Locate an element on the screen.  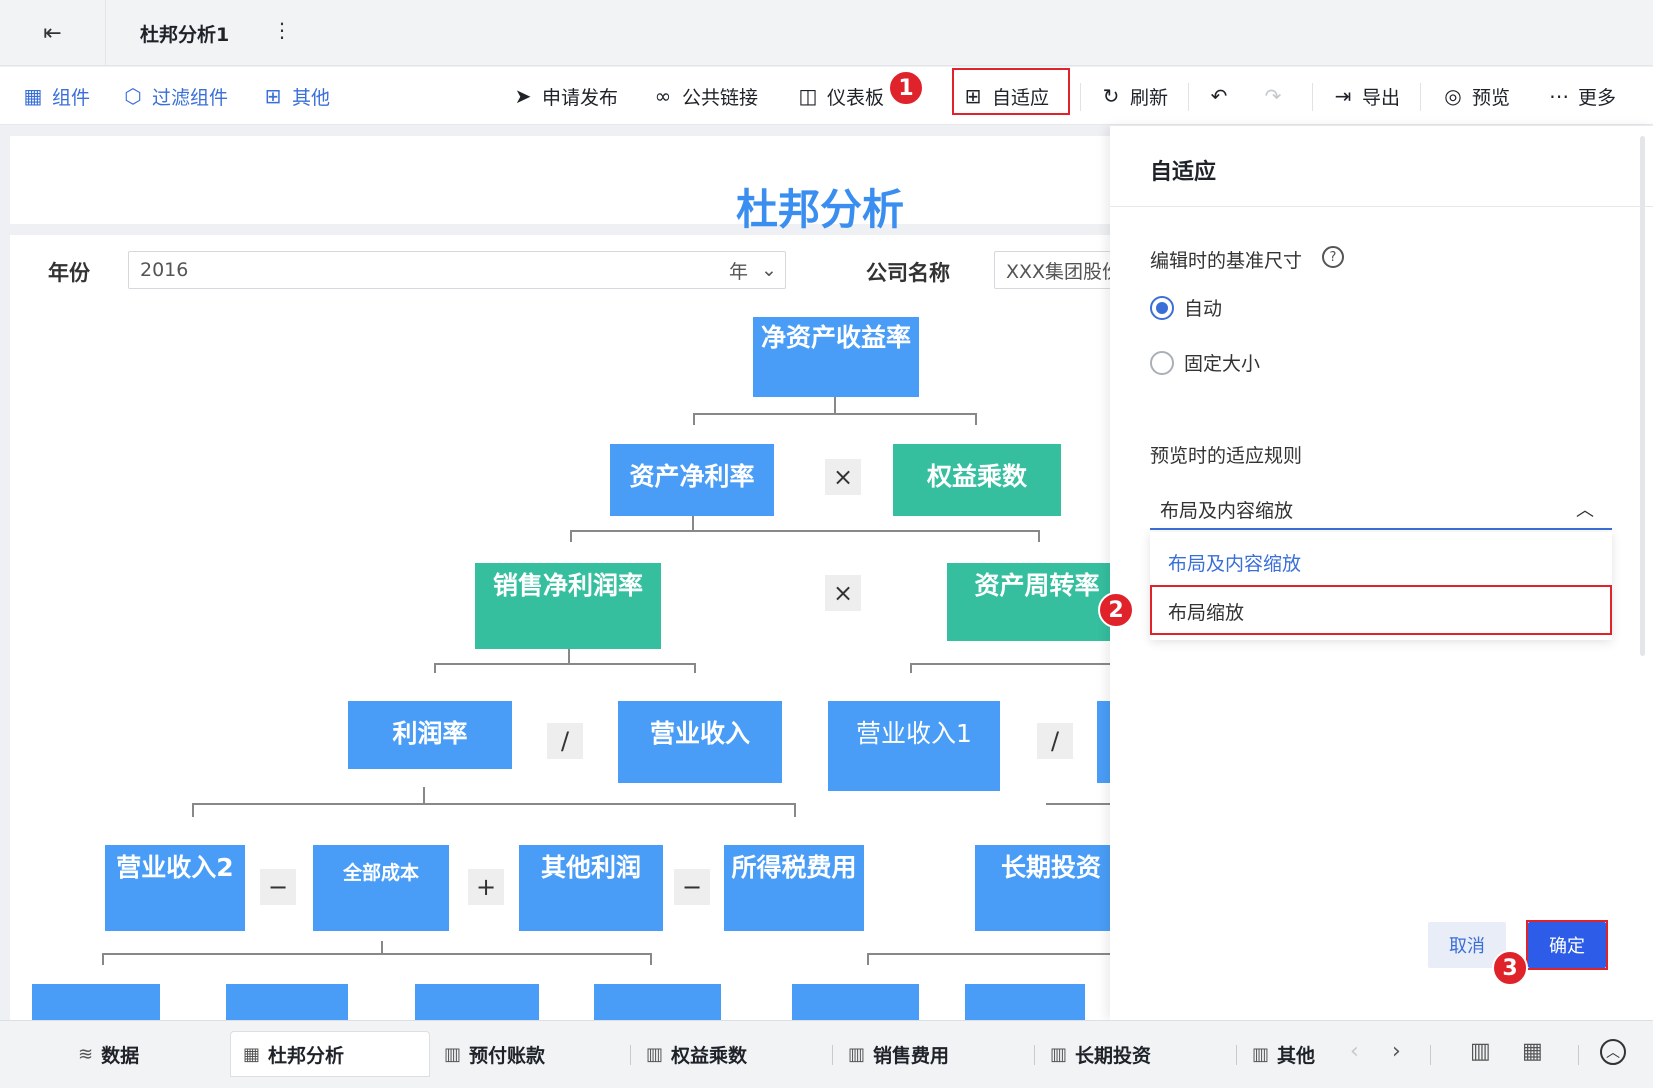
adaptive-highlight-box is located at coordinates (1011, 91).